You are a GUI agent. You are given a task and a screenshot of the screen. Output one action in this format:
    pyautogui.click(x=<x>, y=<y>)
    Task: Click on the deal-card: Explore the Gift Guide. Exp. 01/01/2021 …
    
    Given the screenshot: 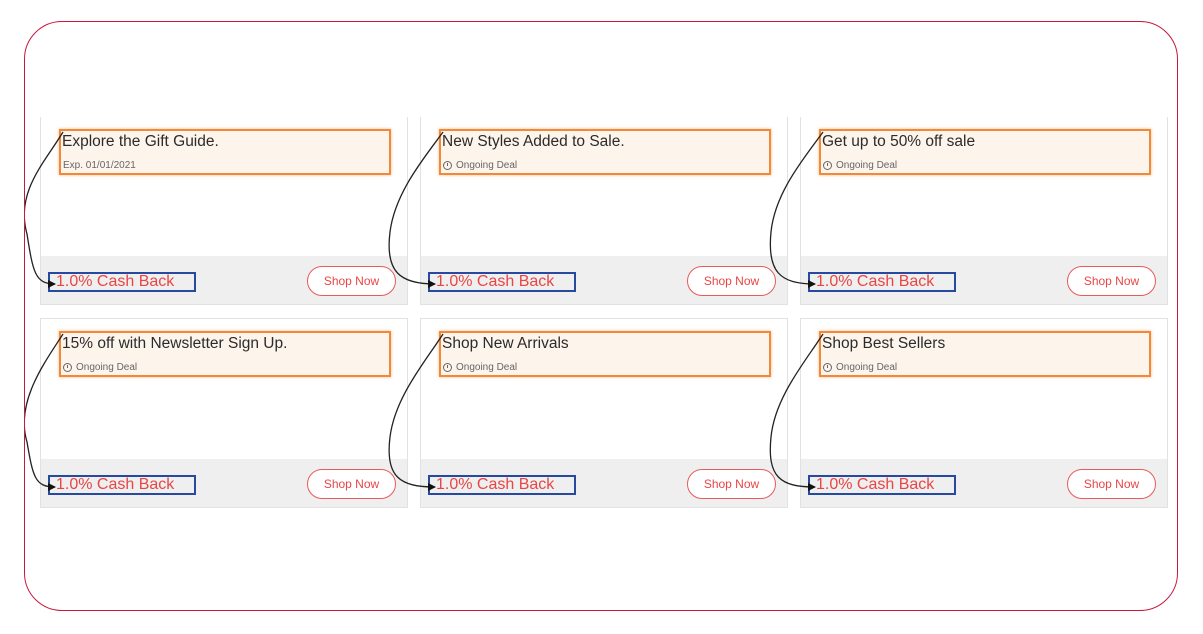 What is the action you would take?
    pyautogui.click(x=224, y=211)
    